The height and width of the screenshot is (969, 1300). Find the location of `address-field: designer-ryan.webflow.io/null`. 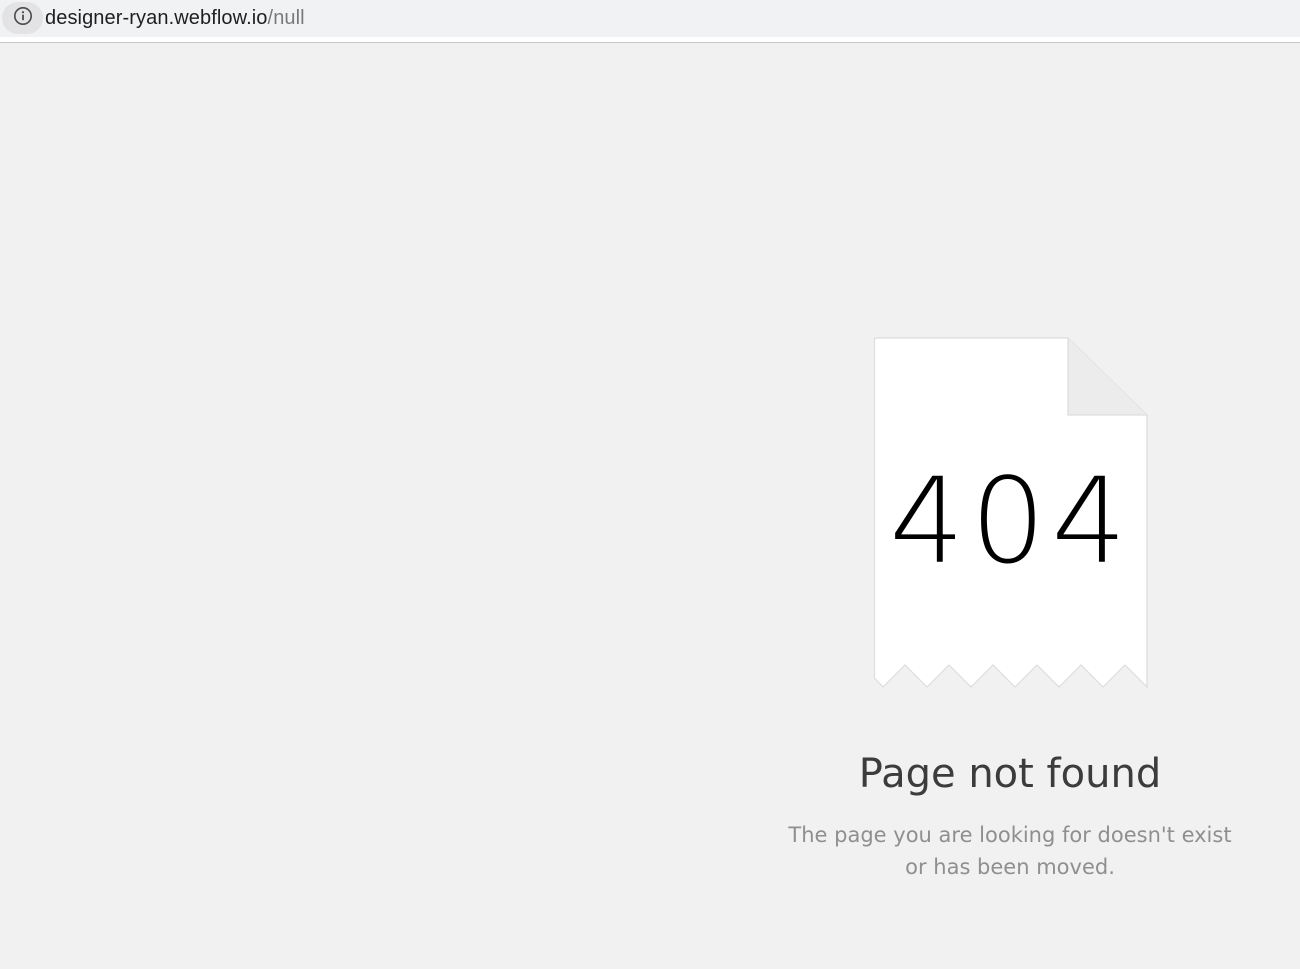

address-field: designer-ryan.webflow.io/null is located at coordinates (650, 18).